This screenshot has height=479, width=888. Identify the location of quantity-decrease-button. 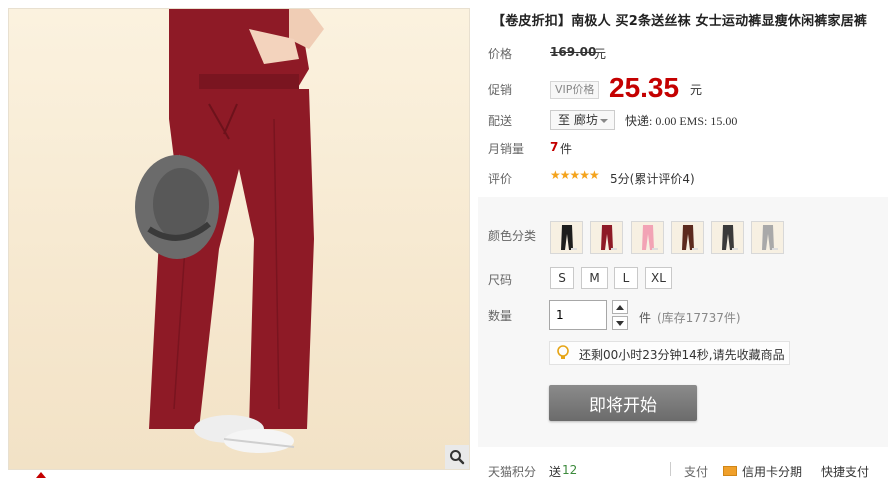
(620, 323).